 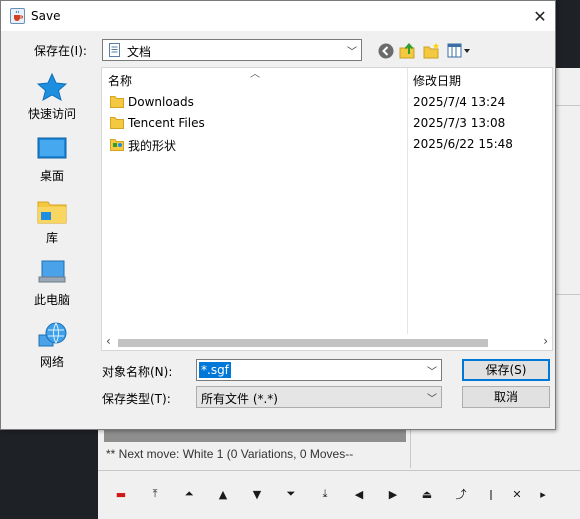 I want to click on place-label: 网络, so click(x=51, y=362).